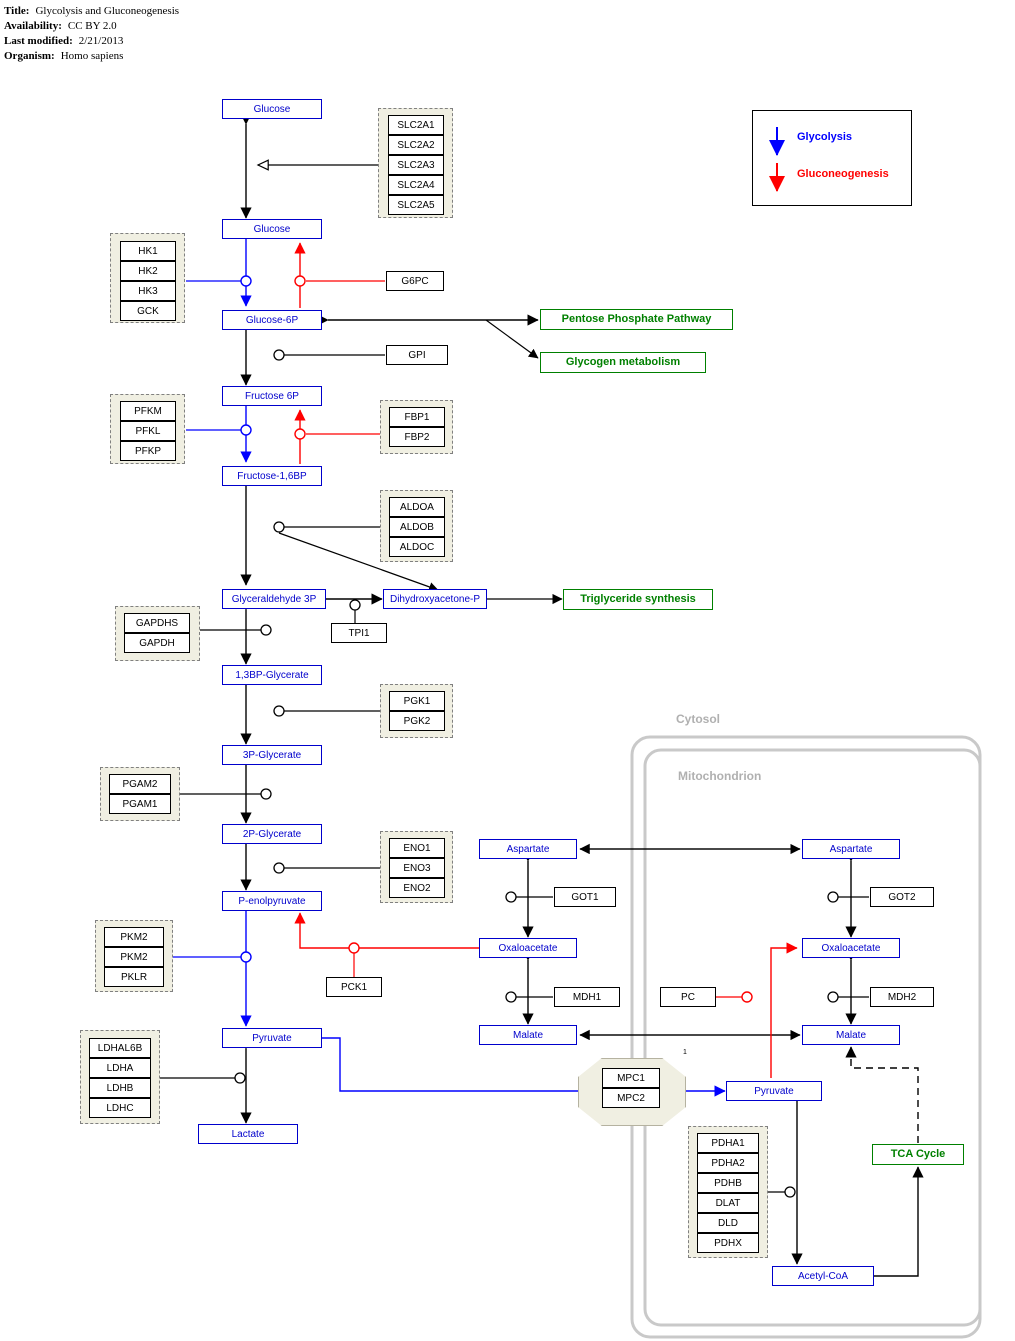  Describe the element at coordinates (416, 185) in the screenshot. I see `gene-slc2a4: SLC2A4` at that location.